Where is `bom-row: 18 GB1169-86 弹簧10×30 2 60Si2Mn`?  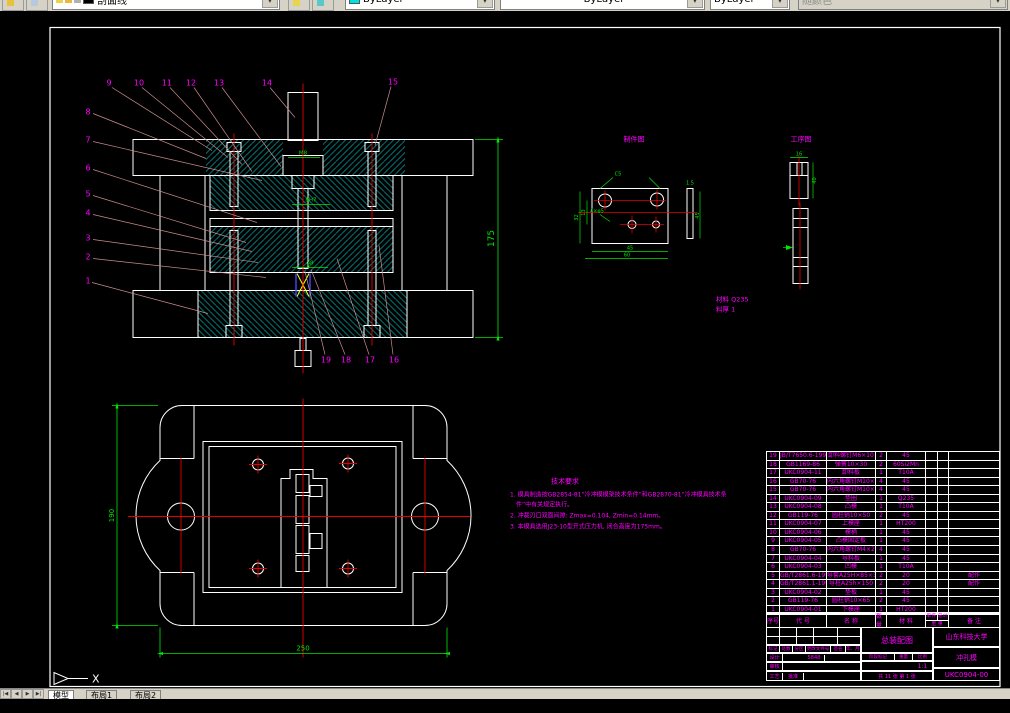
bom-row: 18 GB1169-86 弹簧10×30 2 60Si2Mn is located at coordinates (883, 465).